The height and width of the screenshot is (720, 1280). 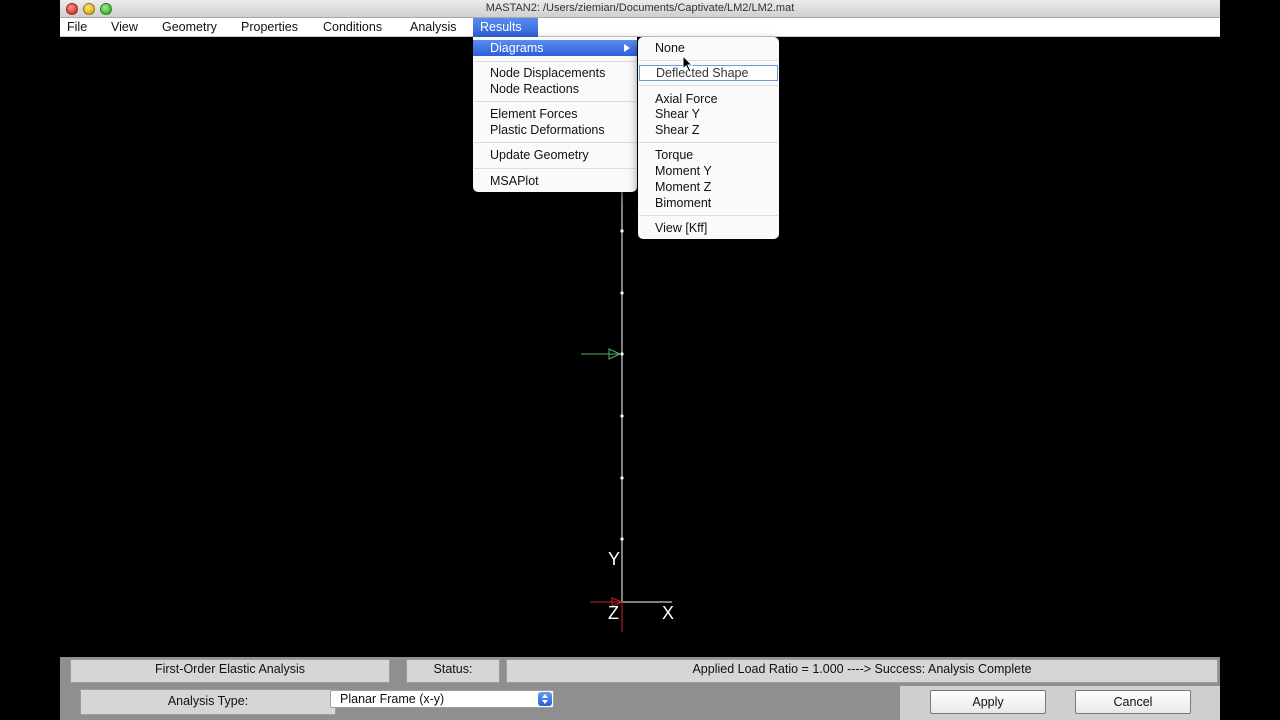 I want to click on menu-item-element-forces: Element Forces, so click(x=555, y=114).